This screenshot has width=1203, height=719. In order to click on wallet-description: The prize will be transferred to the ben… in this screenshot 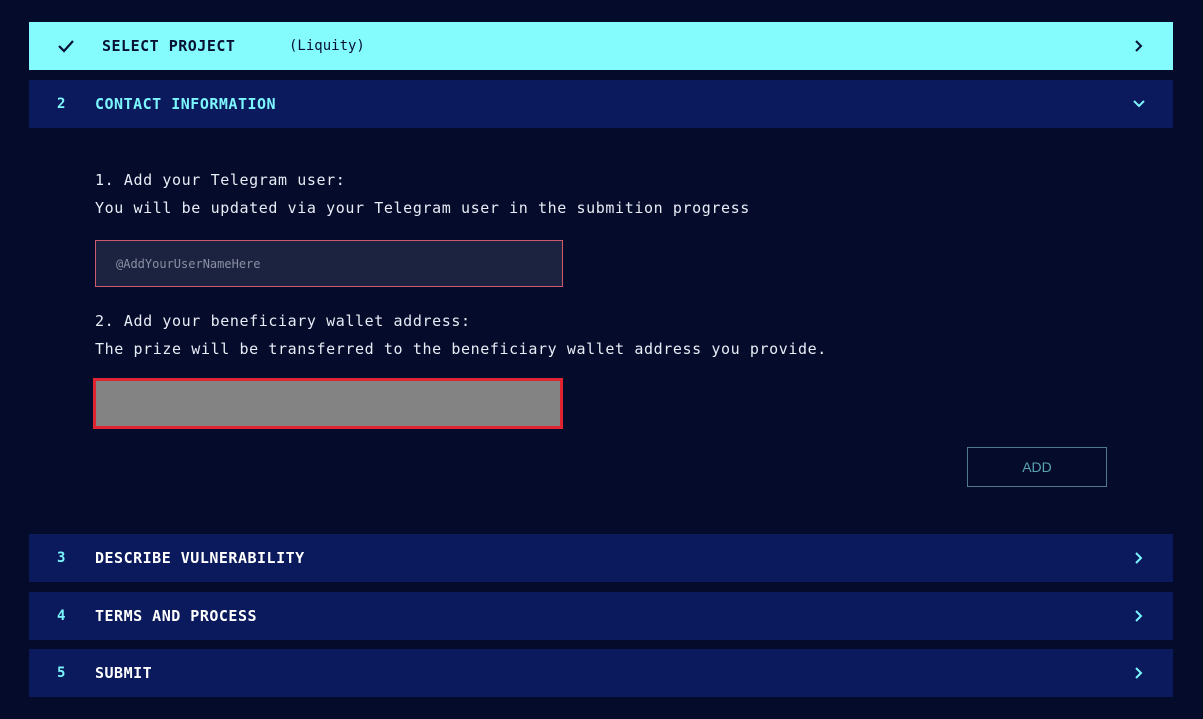, I will do `click(461, 349)`.